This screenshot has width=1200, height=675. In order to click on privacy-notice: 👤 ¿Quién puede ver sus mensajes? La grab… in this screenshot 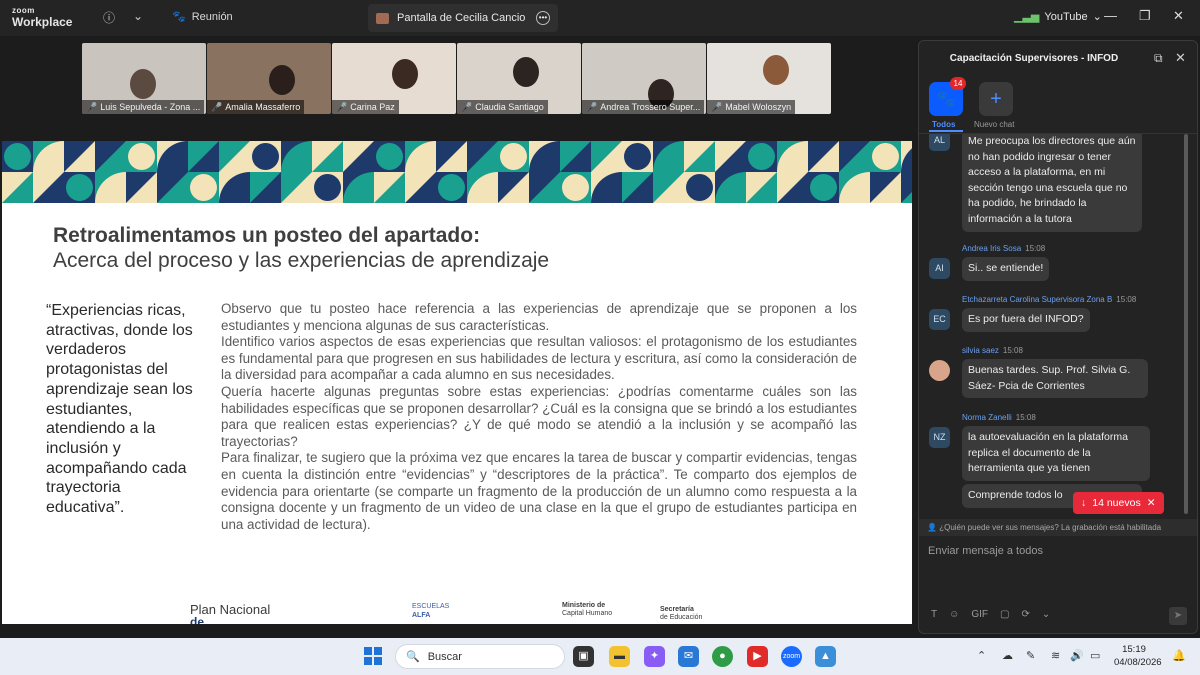, I will do `click(1058, 527)`.